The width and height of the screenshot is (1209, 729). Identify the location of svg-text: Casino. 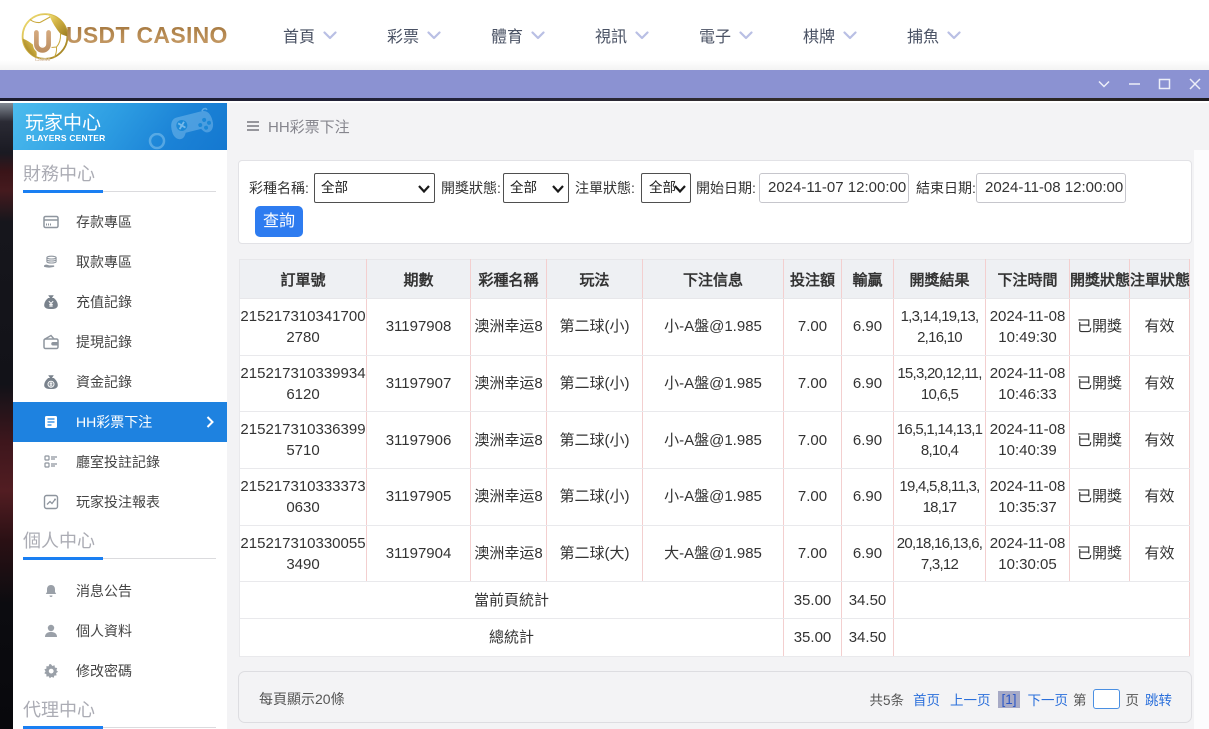
(43, 59).